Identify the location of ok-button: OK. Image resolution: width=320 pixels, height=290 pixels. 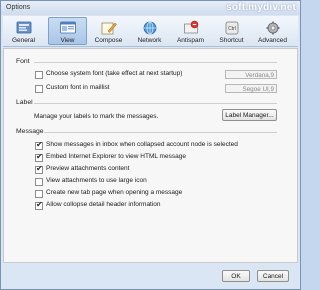
(236, 276).